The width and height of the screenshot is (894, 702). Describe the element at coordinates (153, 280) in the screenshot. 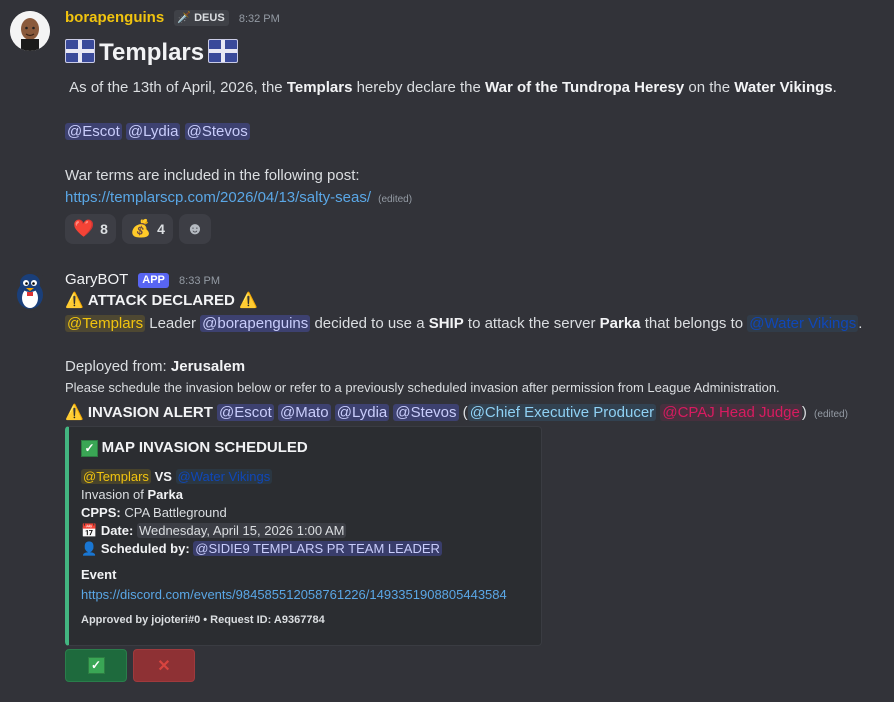

I see `app-badge: APP` at that location.